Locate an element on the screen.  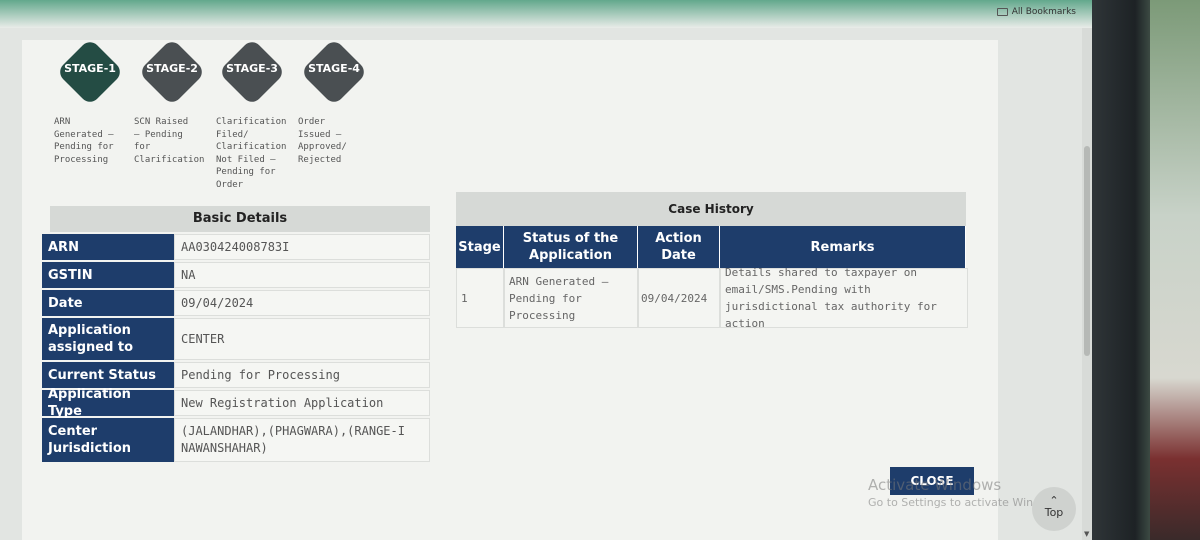
stage-1-label: STAGE-1 is located at coordinates (90, 68).